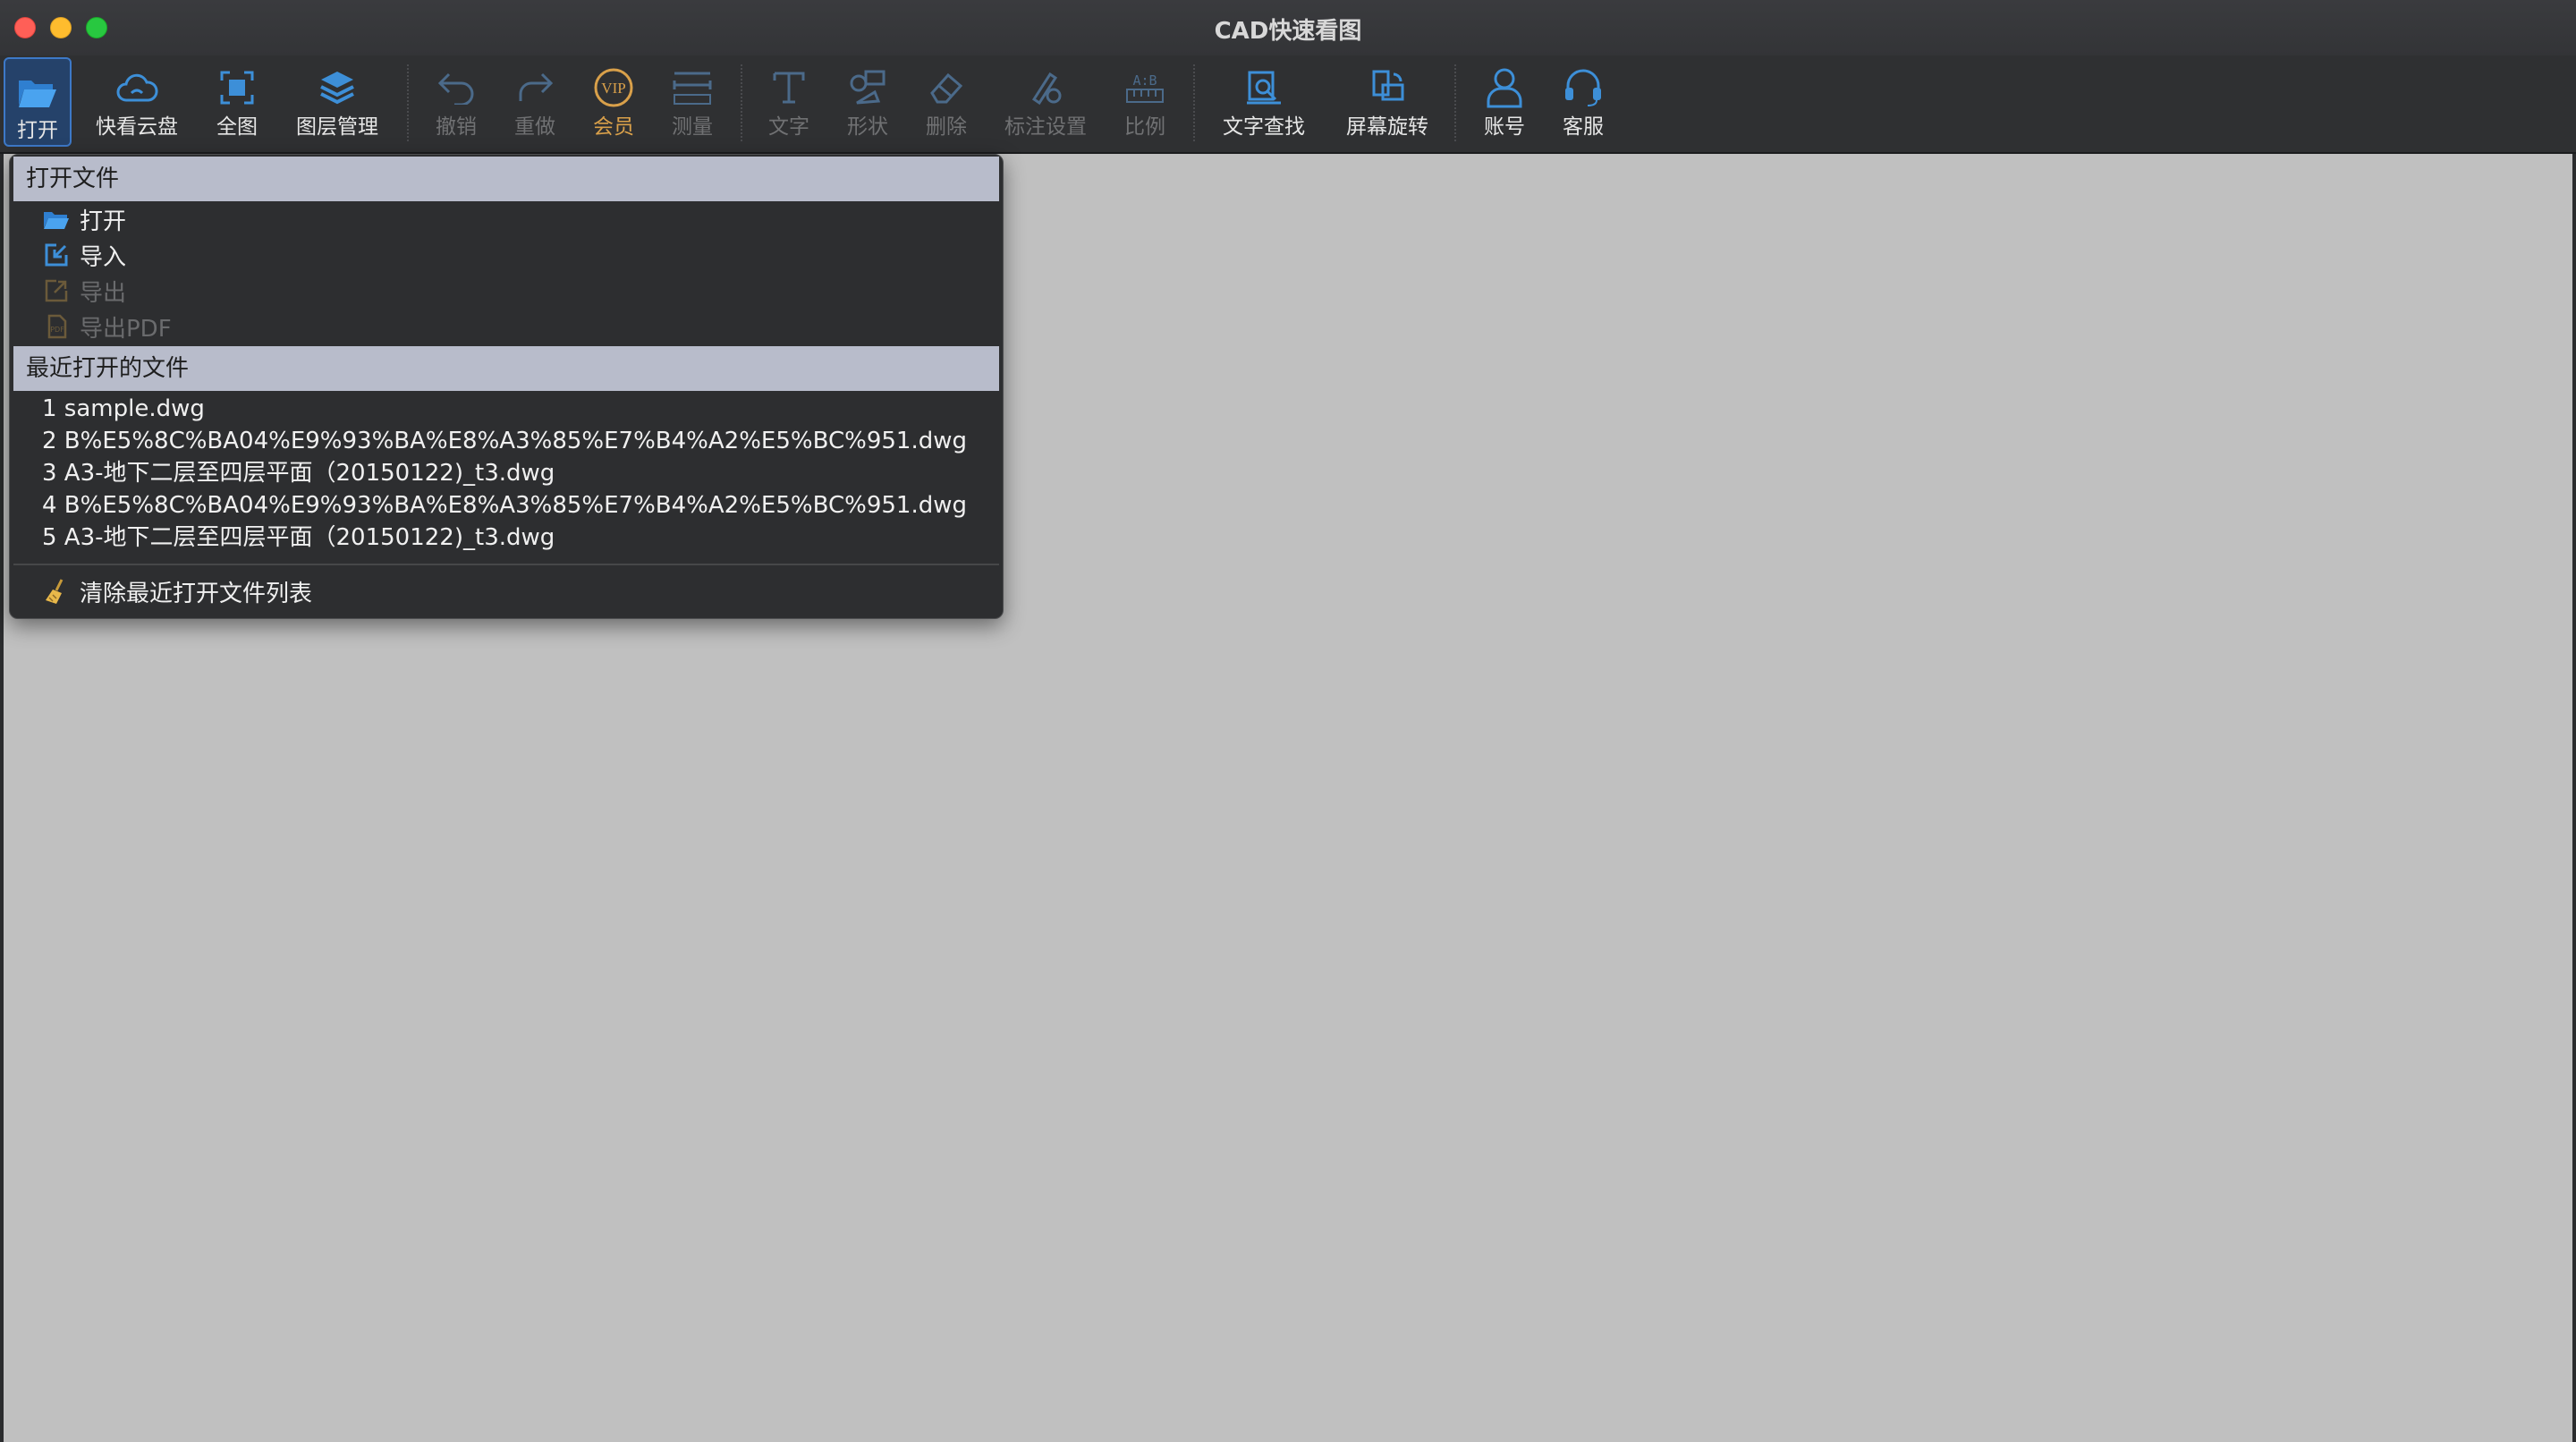  I want to click on menu-section-recent-files: 最近打开的文件, so click(506, 368).